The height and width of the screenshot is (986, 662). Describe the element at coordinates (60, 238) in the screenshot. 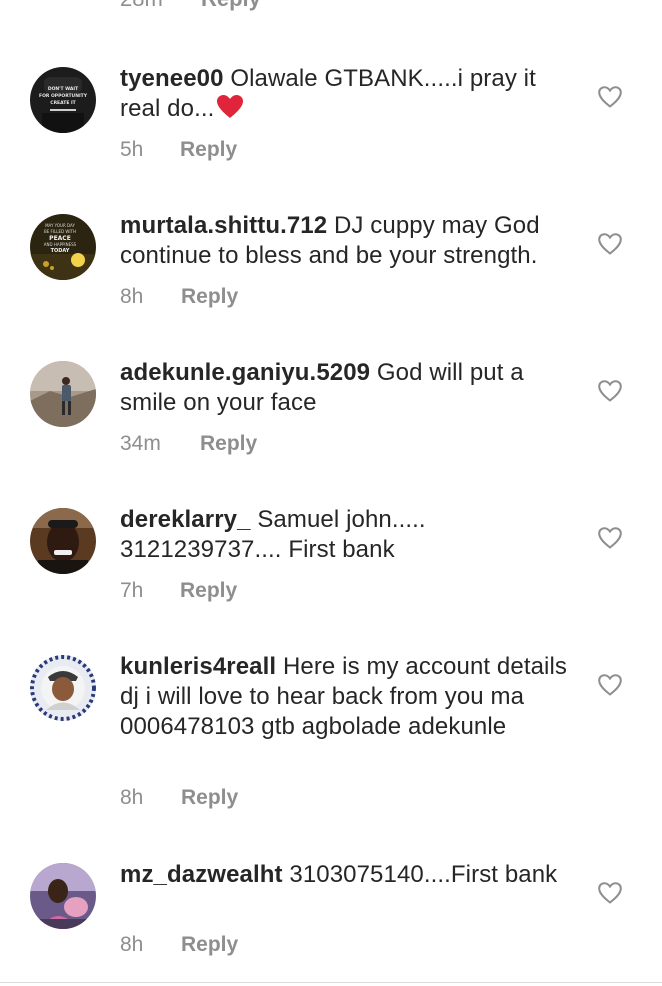

I see `svg-text: PEACE` at that location.